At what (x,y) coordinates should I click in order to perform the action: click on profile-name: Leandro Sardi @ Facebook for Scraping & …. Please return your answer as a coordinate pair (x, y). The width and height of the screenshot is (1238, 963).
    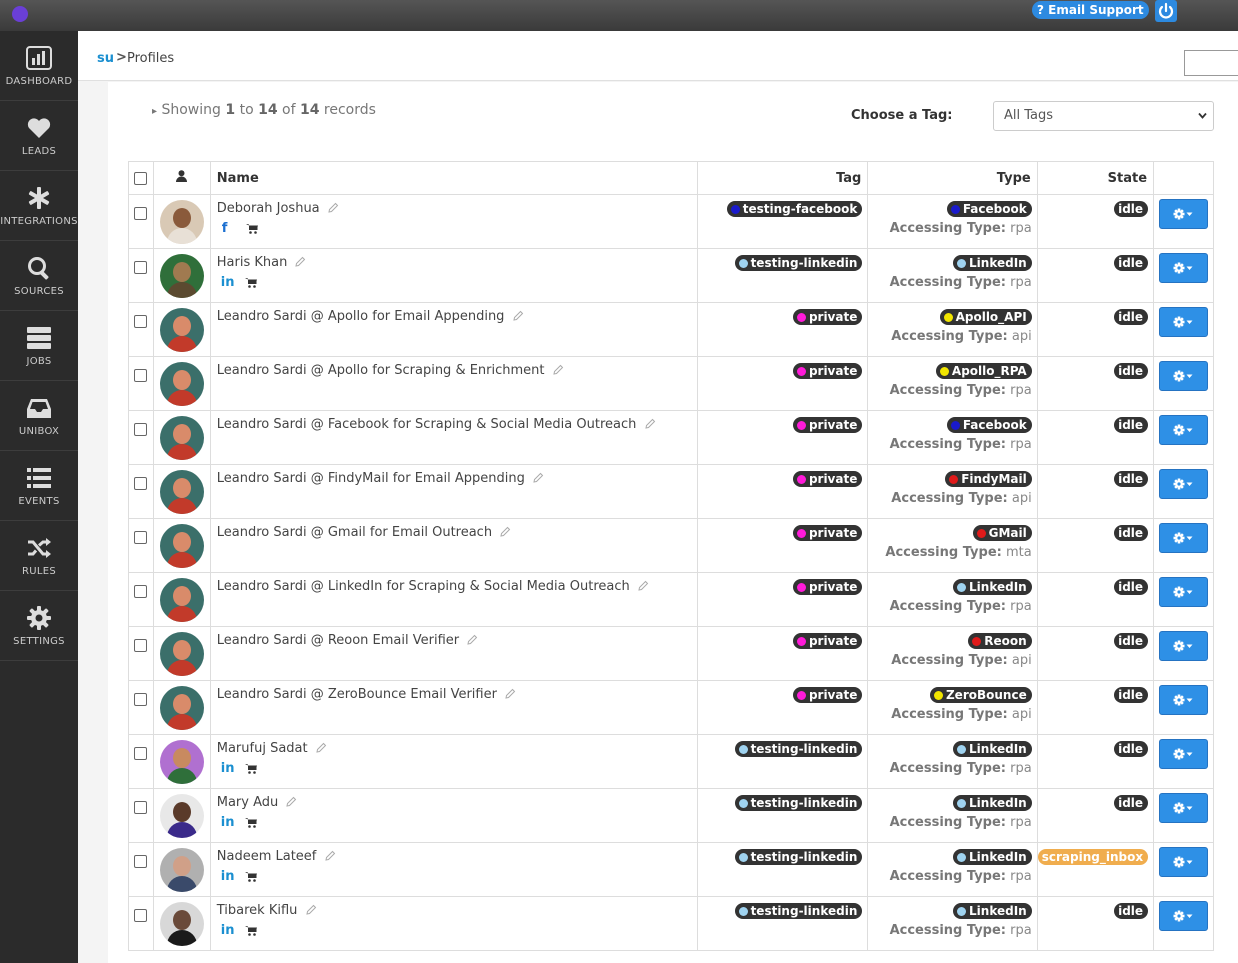
    Looking at the image, I should click on (427, 424).